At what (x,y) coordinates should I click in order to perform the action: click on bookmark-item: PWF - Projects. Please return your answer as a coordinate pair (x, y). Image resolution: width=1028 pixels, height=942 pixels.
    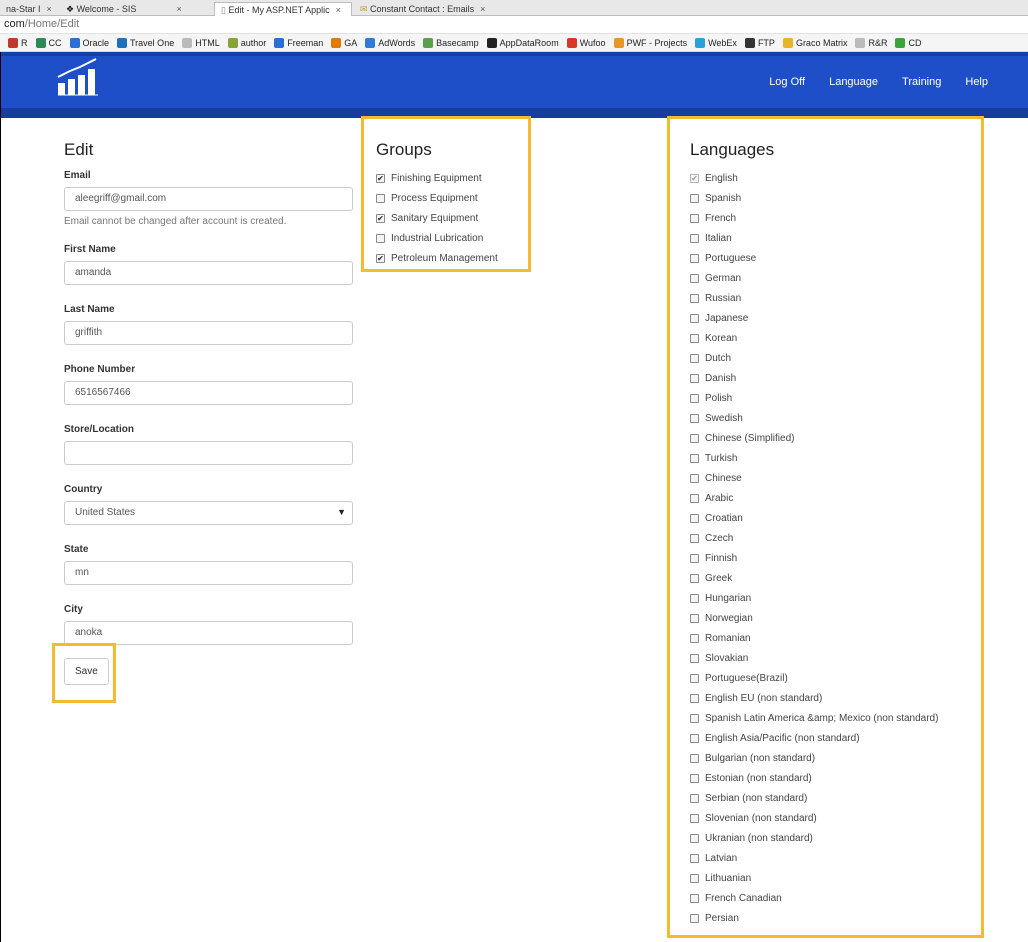
    Looking at the image, I should click on (650, 42).